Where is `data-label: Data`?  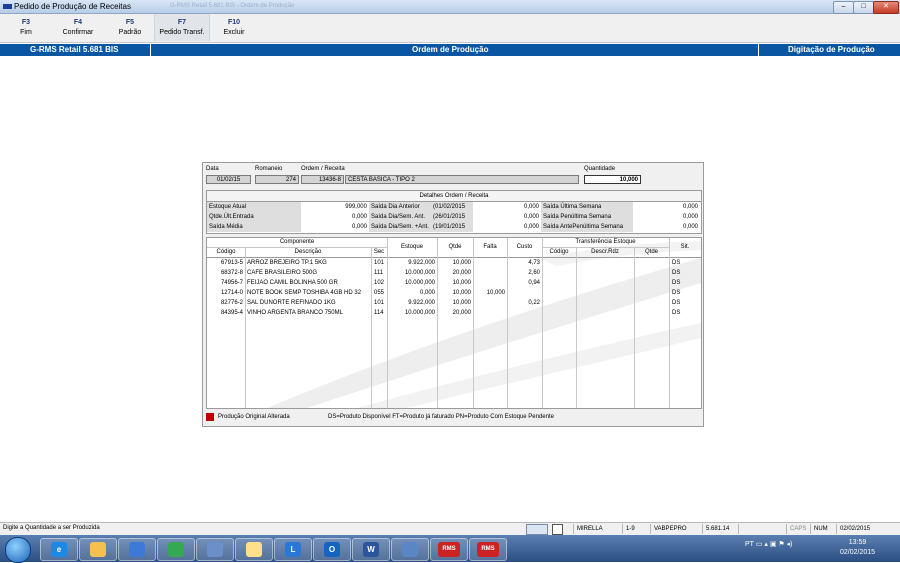
data-label: Data is located at coordinates (212, 169).